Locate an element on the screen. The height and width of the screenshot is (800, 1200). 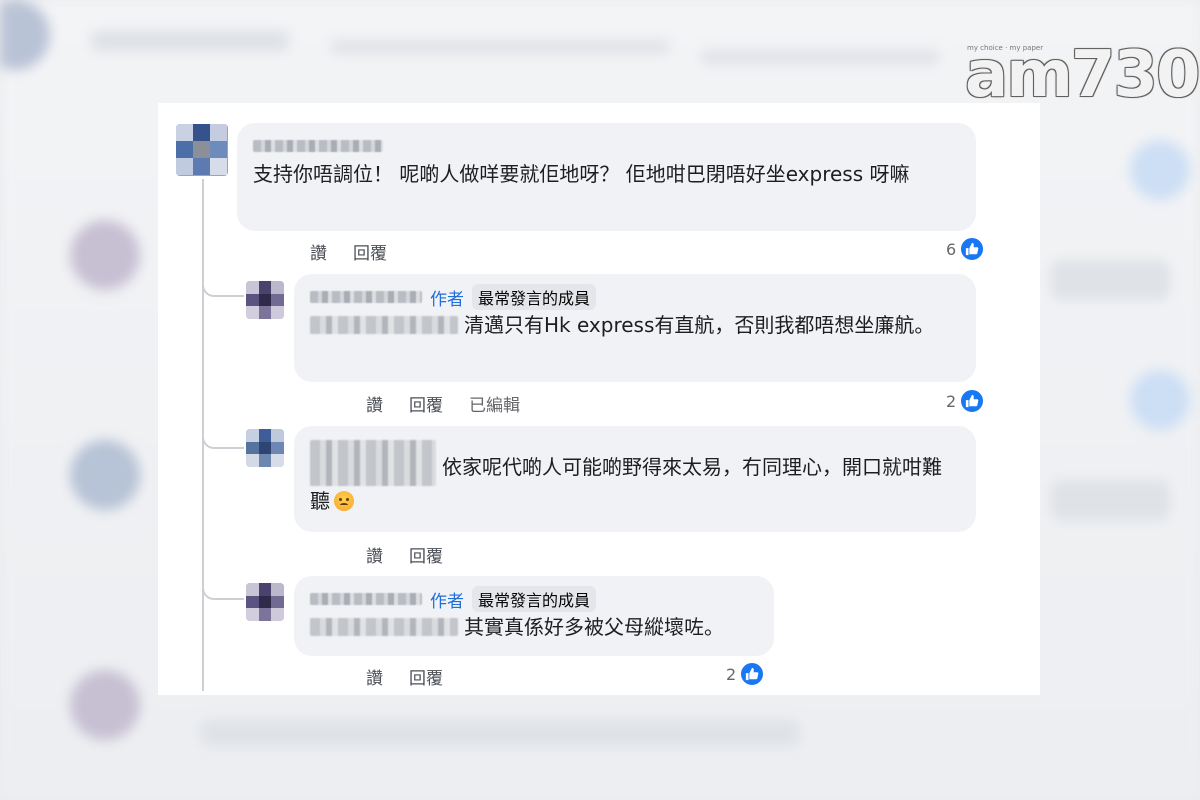
comment-text: 依家呢代啲人可能啲野得來太易，冇同理心，開口就咁難聽 is located at coordinates (635, 478).